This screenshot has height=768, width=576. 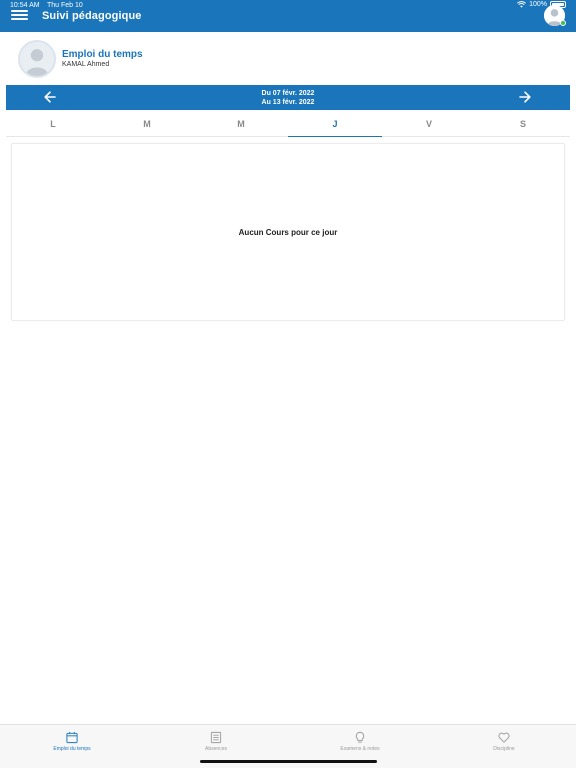 What do you see at coordinates (288, 59) in the screenshot?
I see `profile-section: Emploi du temps KAMAL Ahmed` at bounding box center [288, 59].